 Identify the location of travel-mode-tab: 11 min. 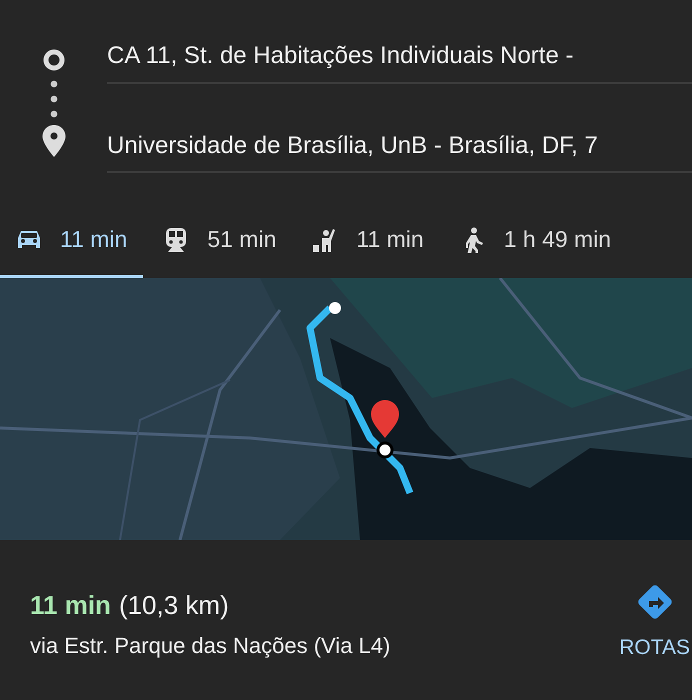
(366, 252).